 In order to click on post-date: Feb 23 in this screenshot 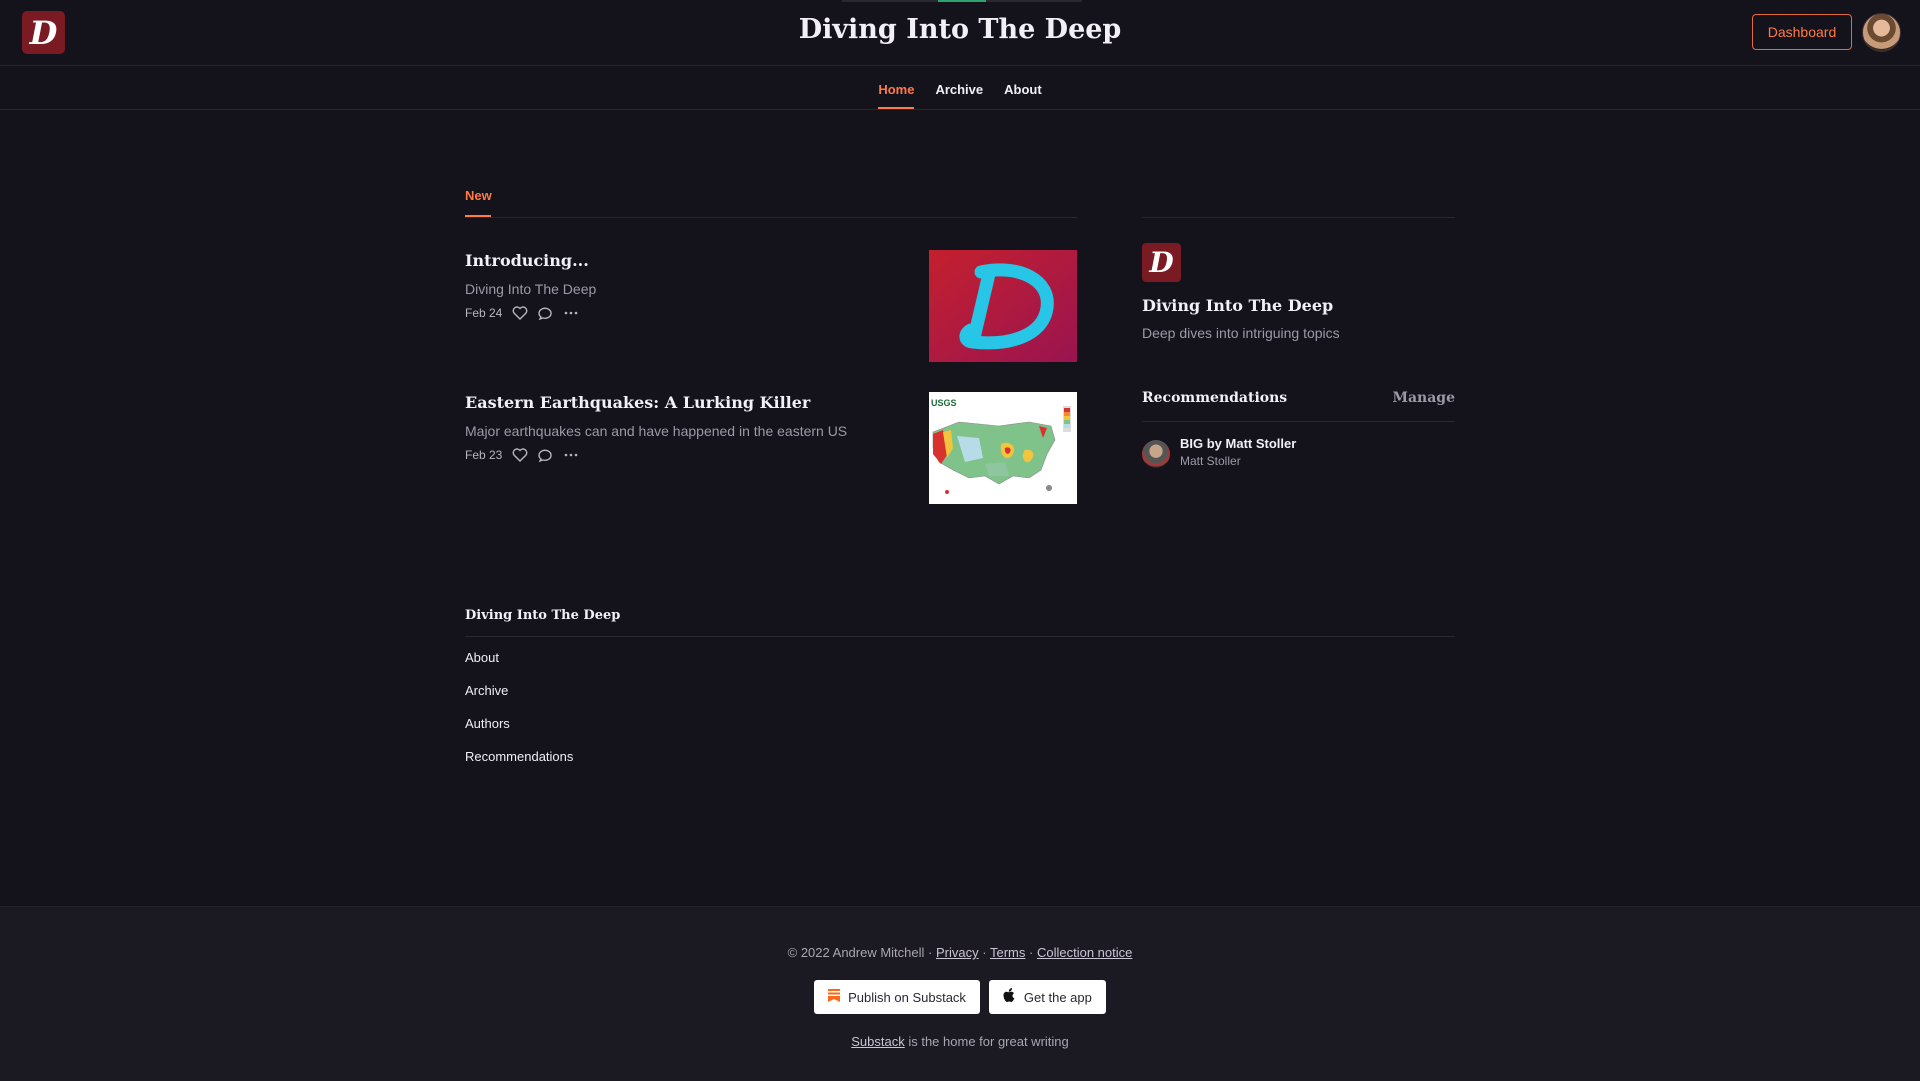, I will do `click(484, 455)`.